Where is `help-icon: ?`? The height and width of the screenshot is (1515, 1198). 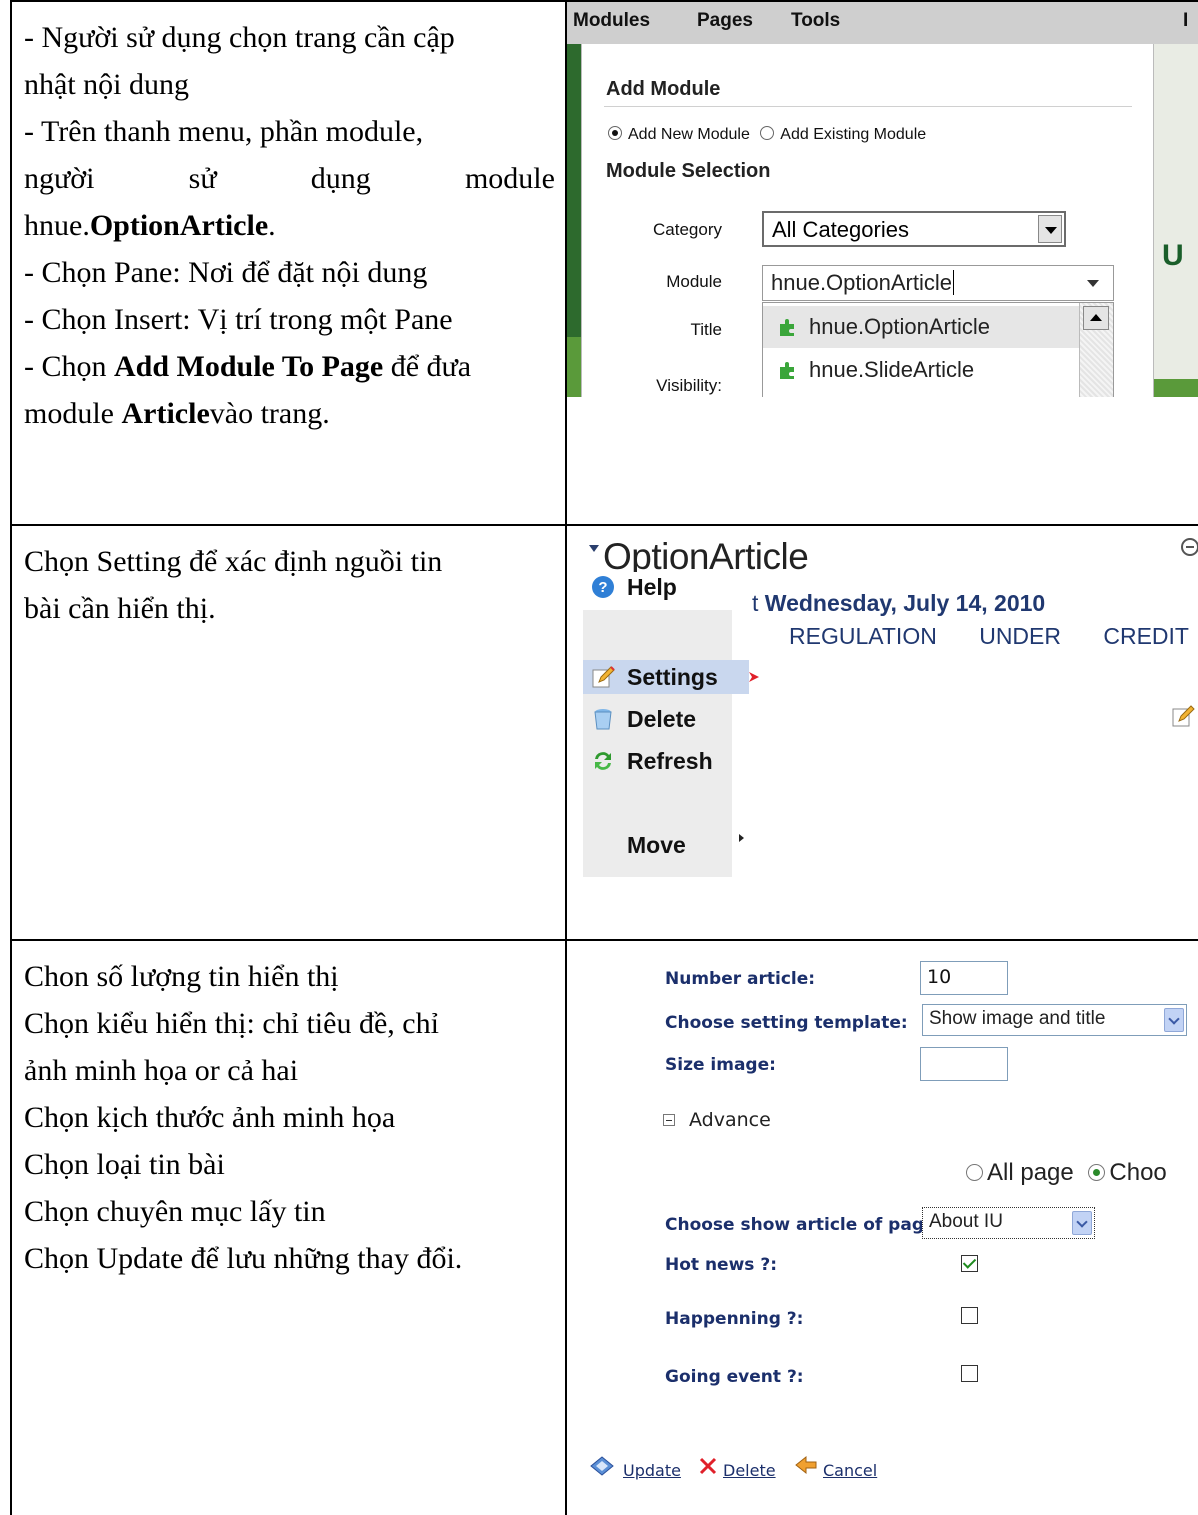 help-icon: ? is located at coordinates (603, 587).